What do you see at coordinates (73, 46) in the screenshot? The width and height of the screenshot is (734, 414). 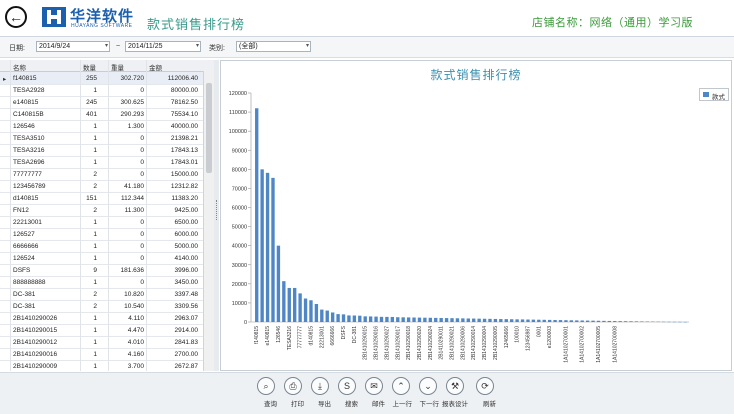 I see `date-from-picker: 2014/9/24▾` at bounding box center [73, 46].